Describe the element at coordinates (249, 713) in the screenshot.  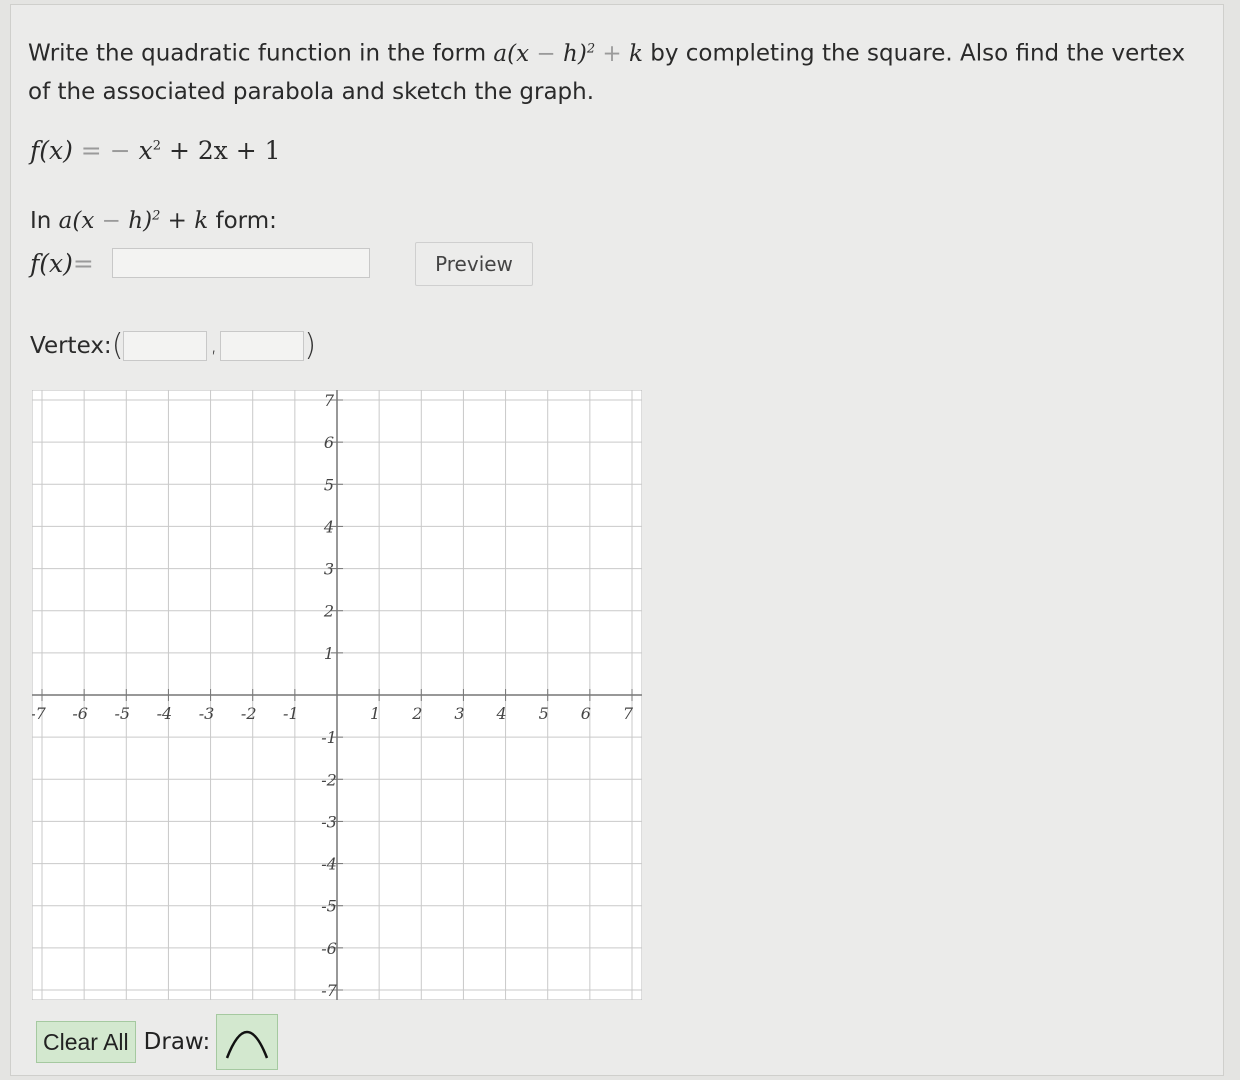
I see `x-tick-label: -2` at that location.